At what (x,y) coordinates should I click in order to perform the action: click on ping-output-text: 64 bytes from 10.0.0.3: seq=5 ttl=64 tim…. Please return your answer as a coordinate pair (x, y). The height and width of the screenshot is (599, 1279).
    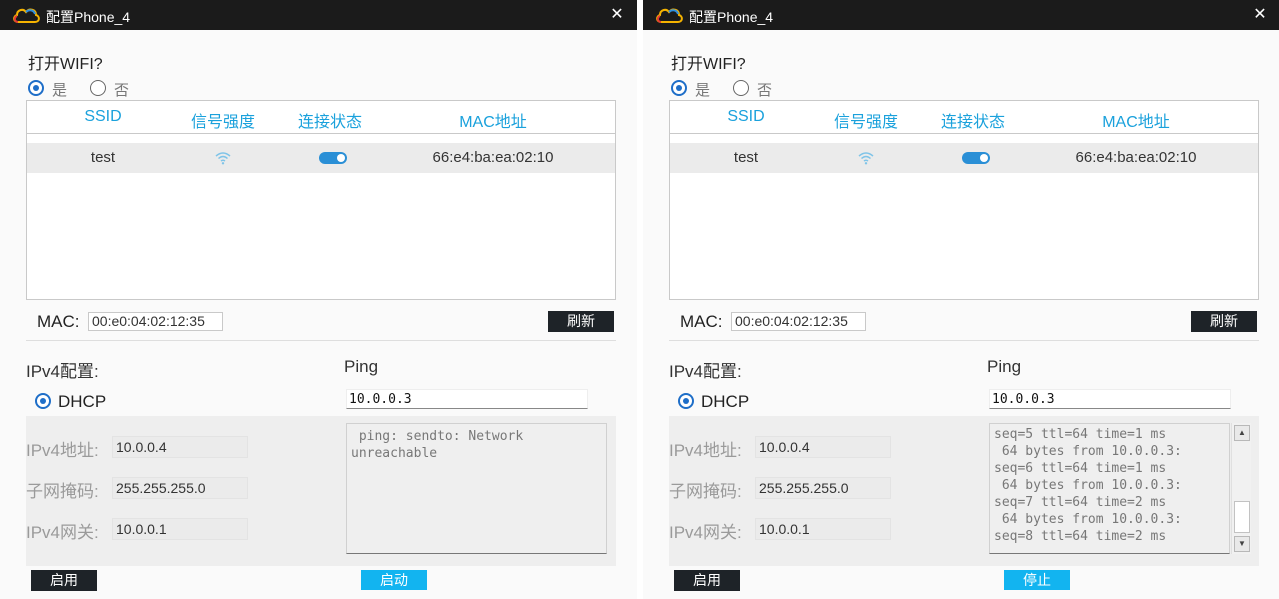
    Looking at the image, I should click on (1088, 484).